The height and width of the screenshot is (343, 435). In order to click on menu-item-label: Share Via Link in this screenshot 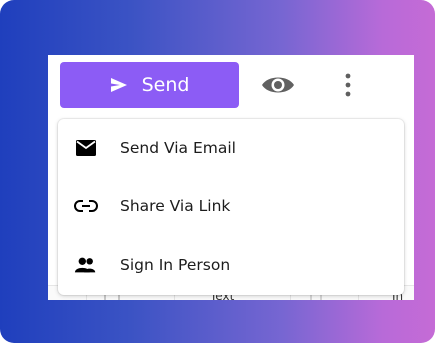, I will do `click(175, 206)`.